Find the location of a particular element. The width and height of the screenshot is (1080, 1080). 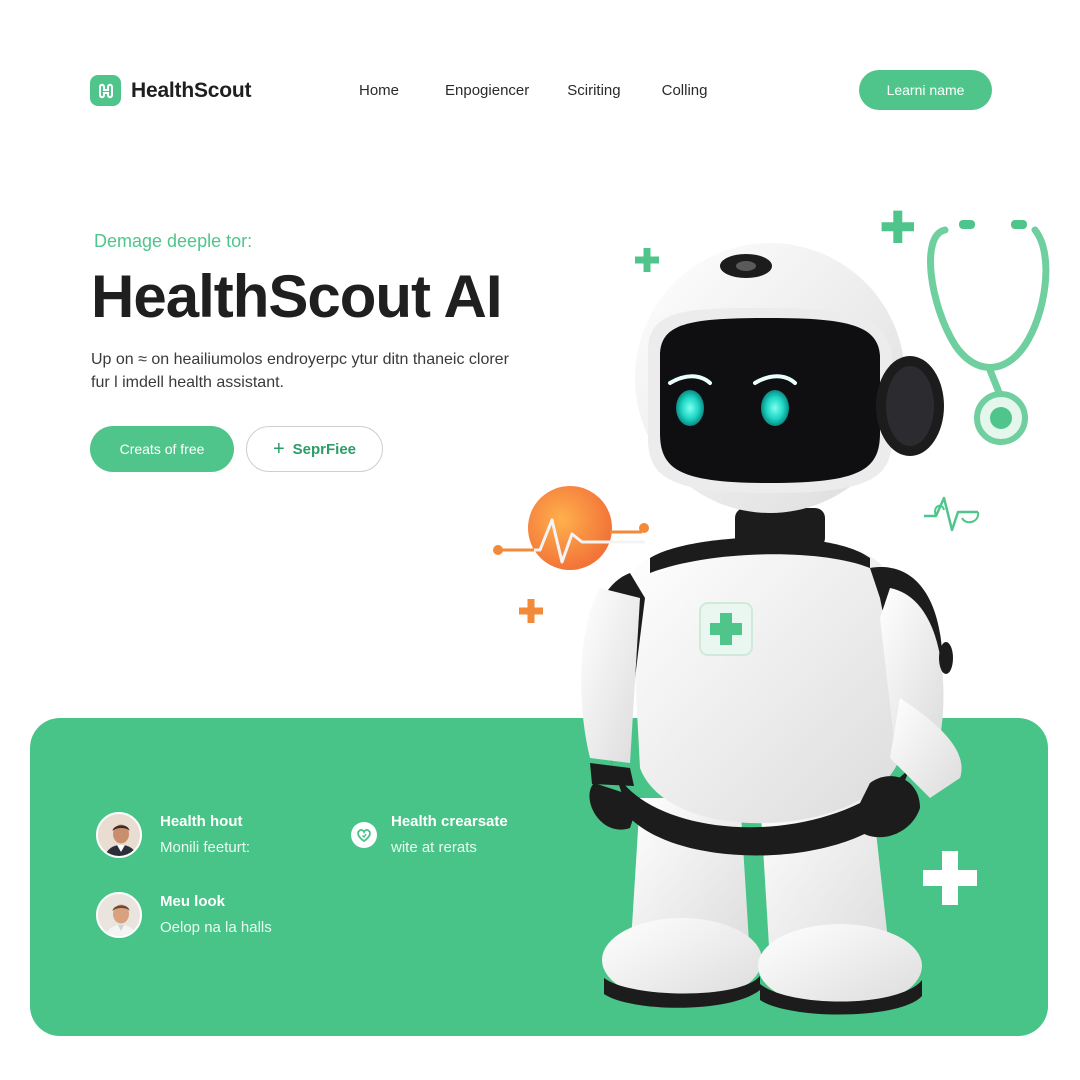

feature-item-health-crearsate: Health crearsate wite at rerats is located at coordinates (429, 834).